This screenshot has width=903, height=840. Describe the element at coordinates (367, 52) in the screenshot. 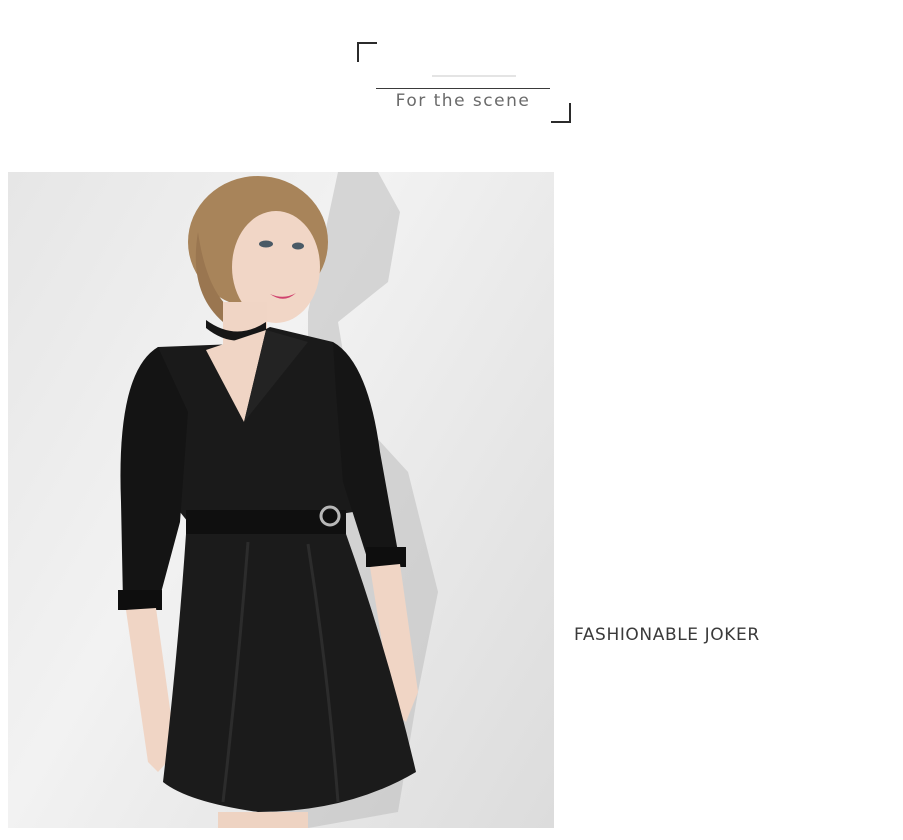

I see `corner-bracket-top-left` at that location.